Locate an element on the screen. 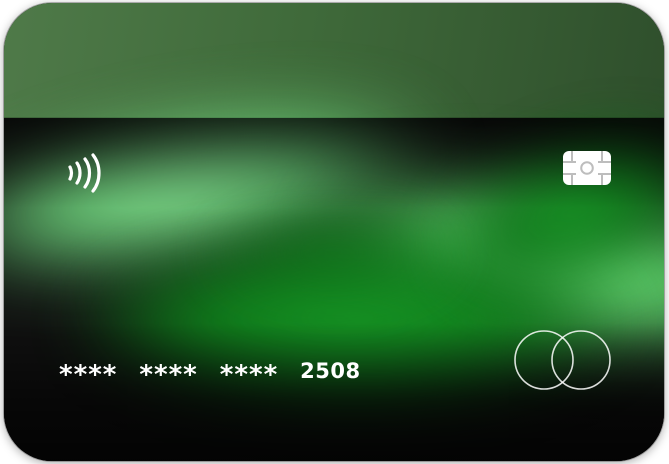 Image resolution: width=669 pixels, height=464 pixels. brand-rings-icon is located at coordinates (562, 360).